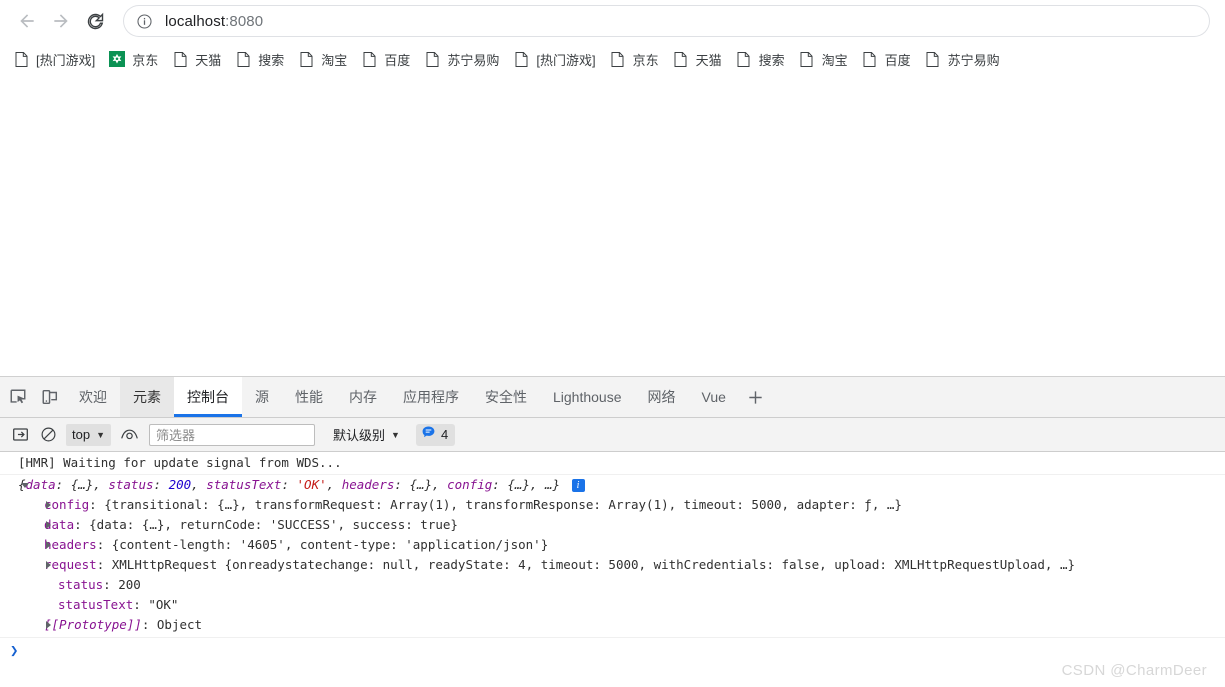 The image size is (1225, 687). I want to click on browser-toolbar: localhost:8080, so click(612, 21).